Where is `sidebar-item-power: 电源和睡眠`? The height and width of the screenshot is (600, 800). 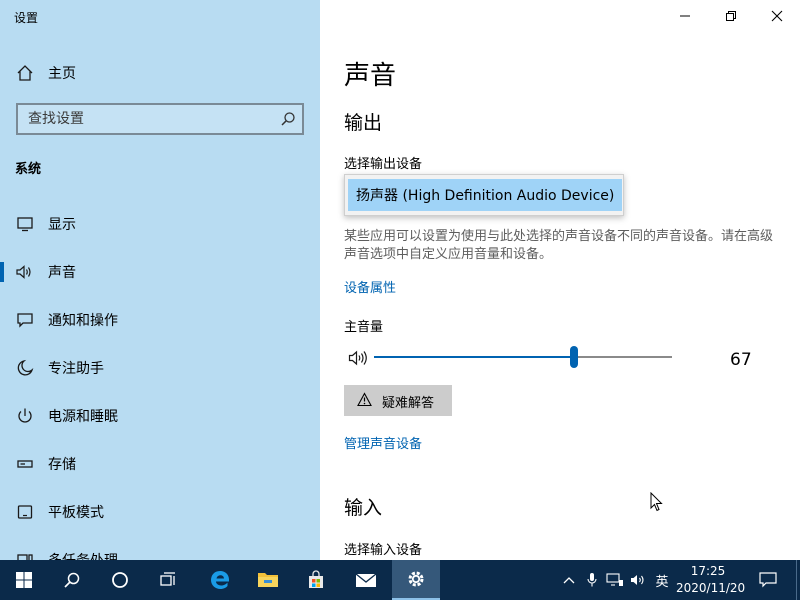 sidebar-item-power: 电源和睡眠 is located at coordinates (160, 416).